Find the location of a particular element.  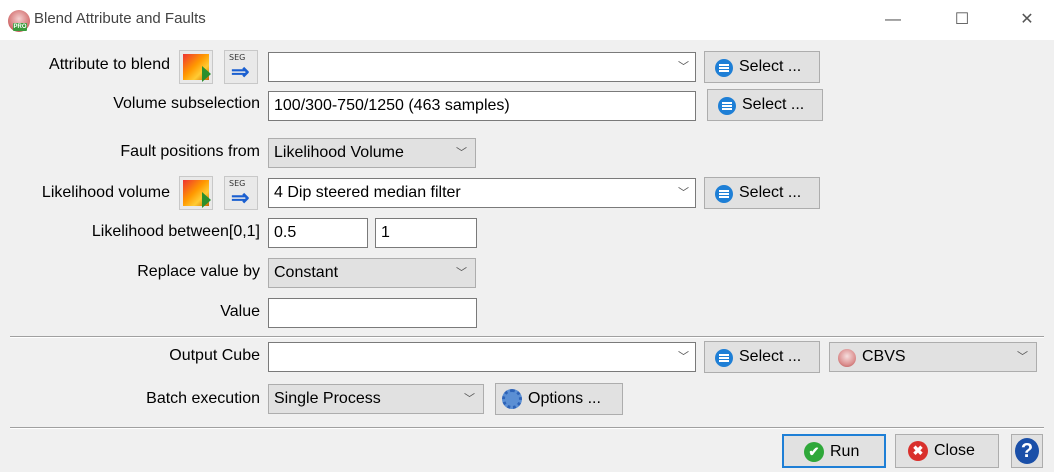

run-button: ✔ Run is located at coordinates (834, 451).